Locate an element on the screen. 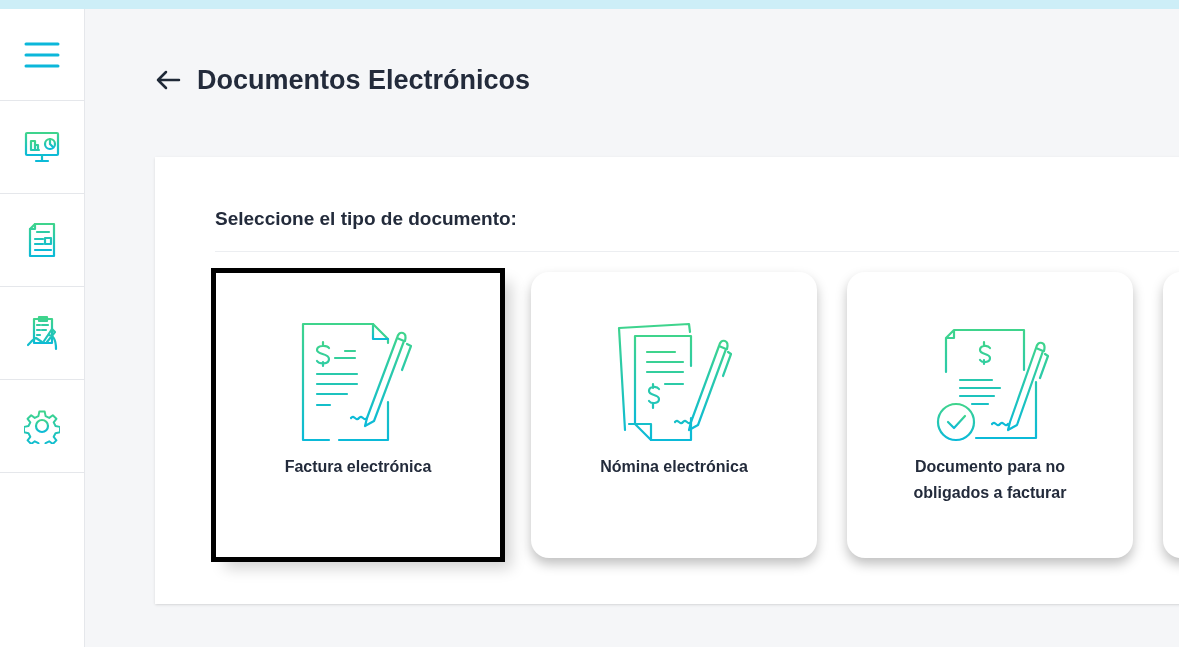 This screenshot has width=1179, height=647. document-type-card: Documento para no obligados a facturar is located at coordinates (990, 415).